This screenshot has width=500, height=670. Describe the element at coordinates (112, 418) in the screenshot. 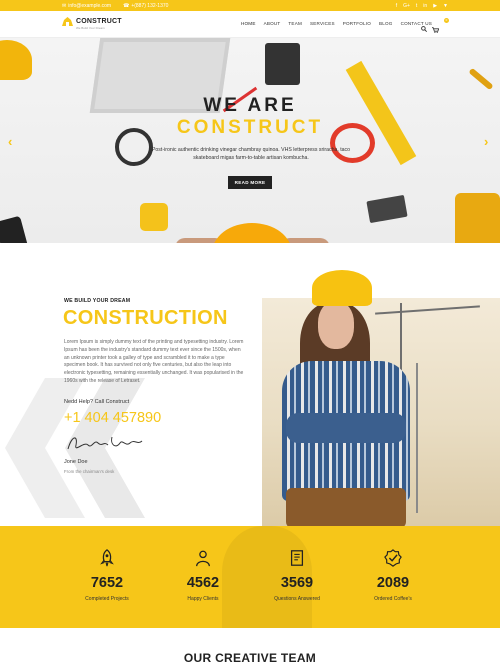

I see `help-phone: +1 404 457890` at that location.